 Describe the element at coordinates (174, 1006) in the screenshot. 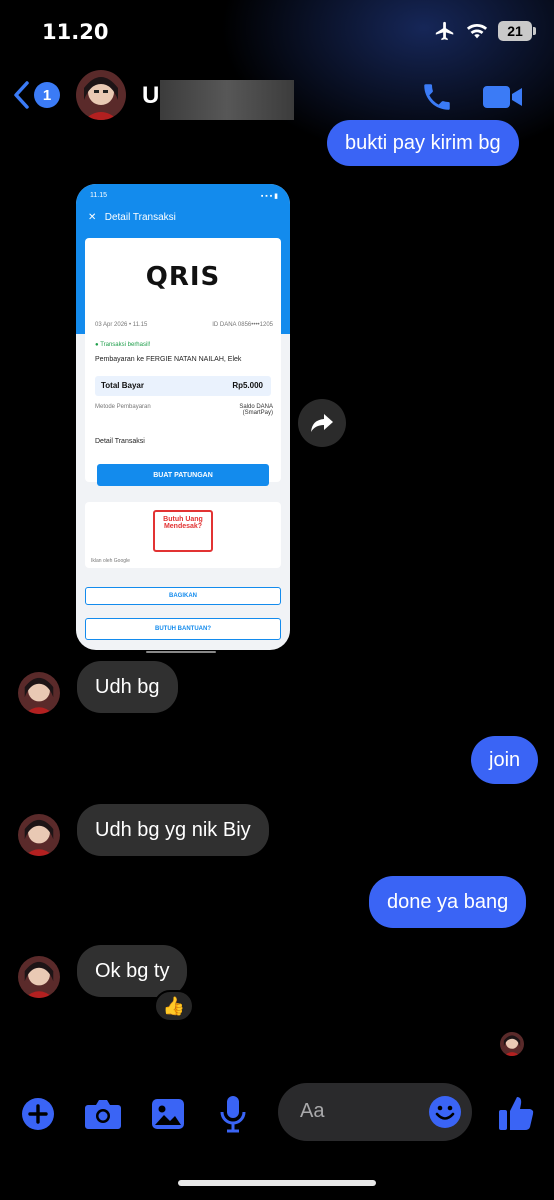

I see `thumbs-up-reaction: 👍` at that location.